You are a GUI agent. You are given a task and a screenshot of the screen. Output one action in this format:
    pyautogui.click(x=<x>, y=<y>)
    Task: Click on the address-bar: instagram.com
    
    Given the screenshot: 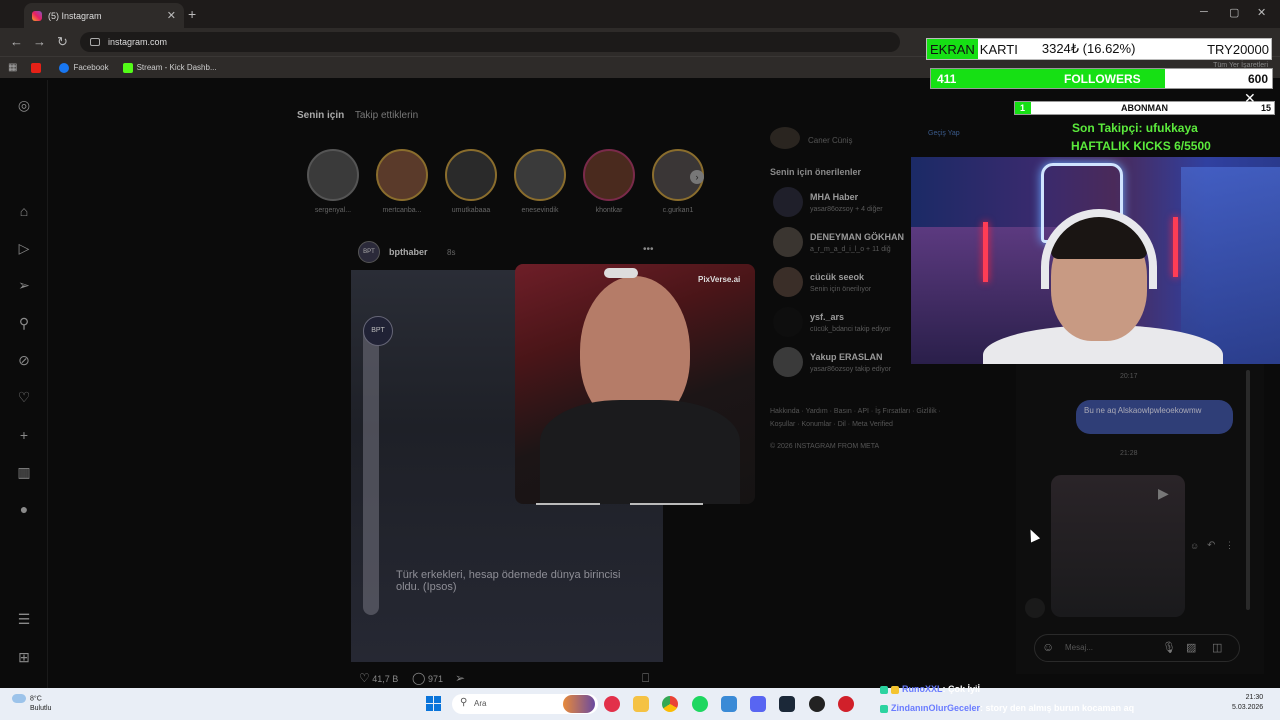 What is the action you would take?
    pyautogui.click(x=490, y=42)
    